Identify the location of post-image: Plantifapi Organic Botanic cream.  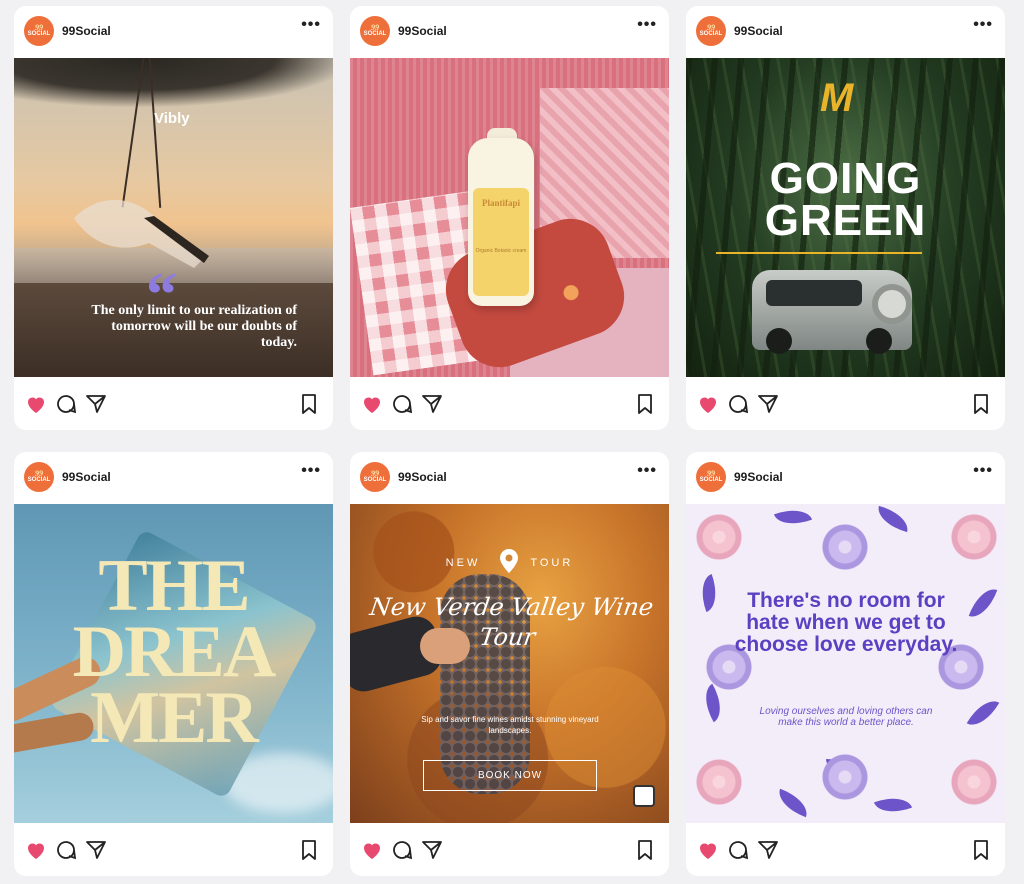
(509, 217).